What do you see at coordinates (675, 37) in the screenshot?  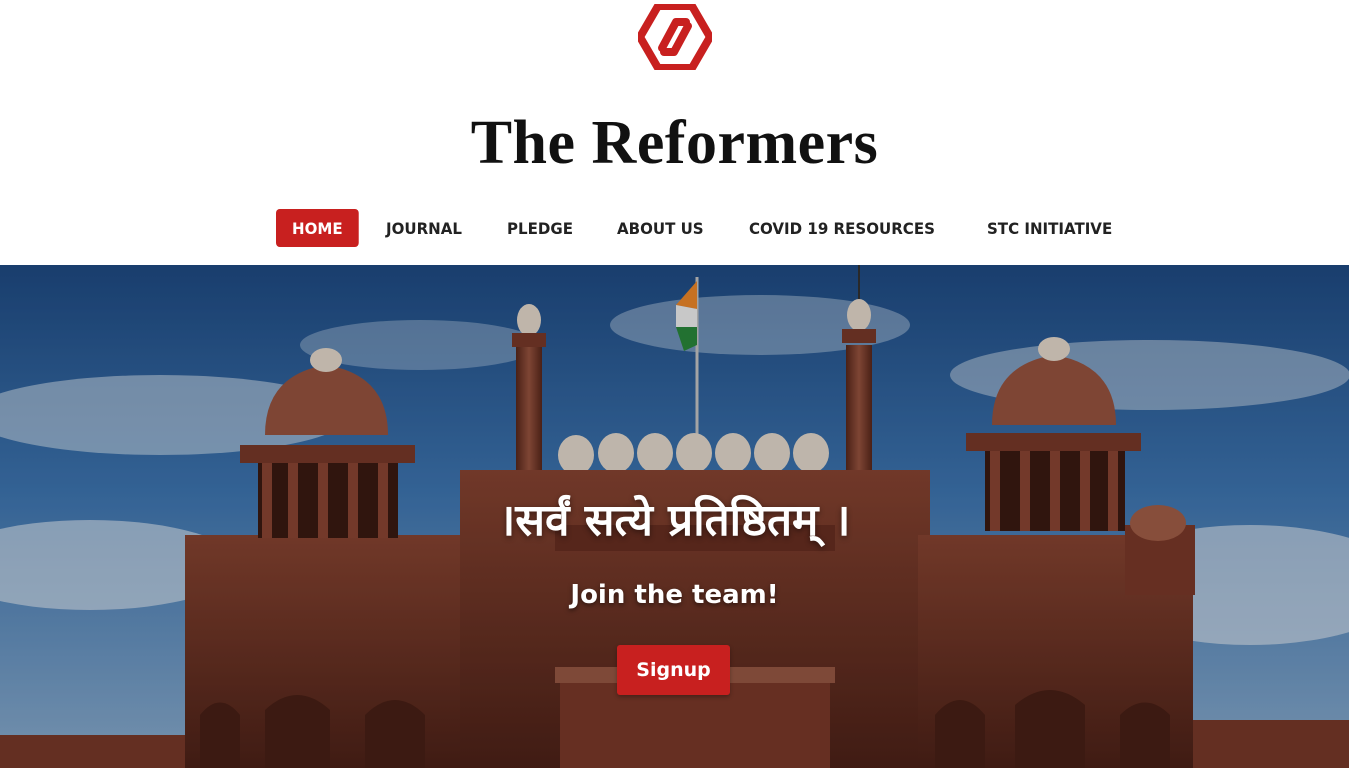 I see `reformers-logo-icon` at bounding box center [675, 37].